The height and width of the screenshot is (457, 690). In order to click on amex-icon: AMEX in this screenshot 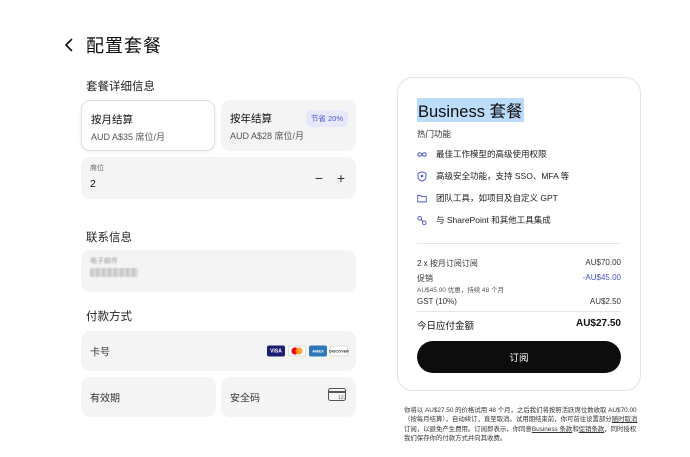, I will do `click(318, 351)`.